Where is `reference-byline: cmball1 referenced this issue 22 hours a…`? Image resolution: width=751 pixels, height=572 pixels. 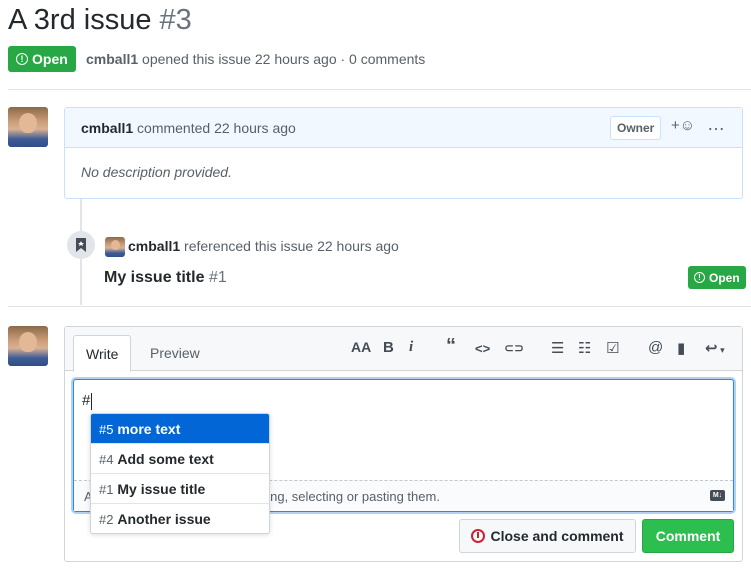
reference-byline: cmball1 referenced this issue 22 hours a… is located at coordinates (263, 246).